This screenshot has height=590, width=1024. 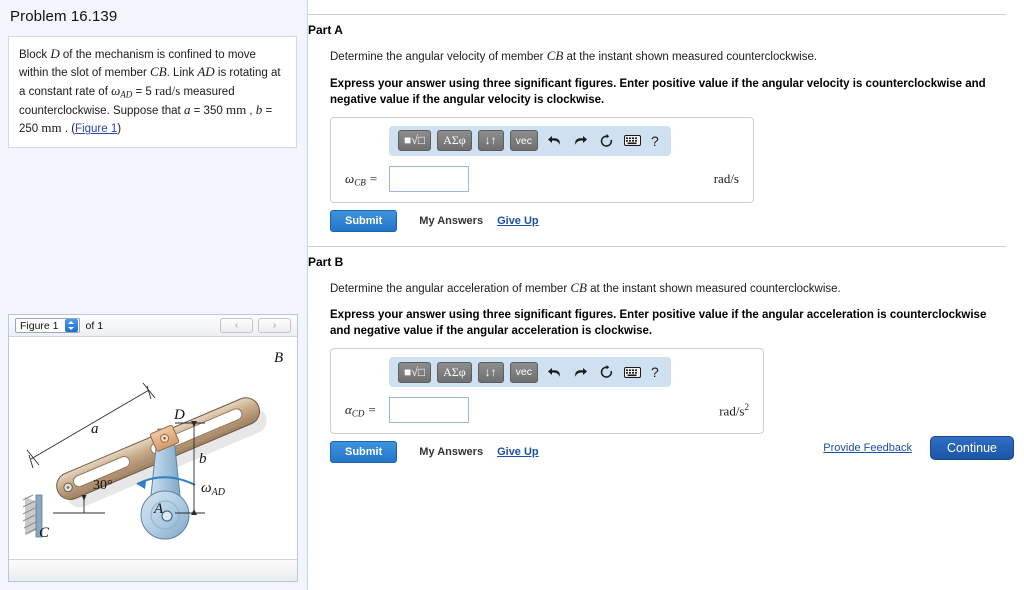 I want to click on statement-text: ,, so click(x=251, y=110).